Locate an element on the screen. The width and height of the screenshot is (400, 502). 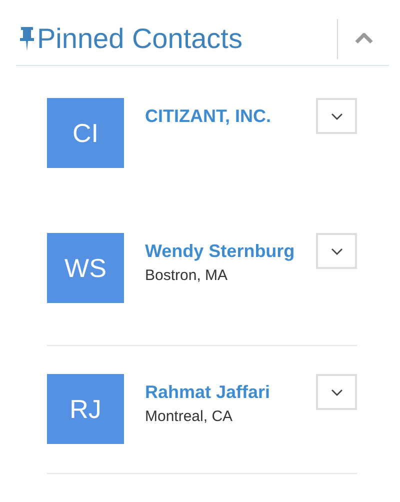
avatar: WS is located at coordinates (85, 268).